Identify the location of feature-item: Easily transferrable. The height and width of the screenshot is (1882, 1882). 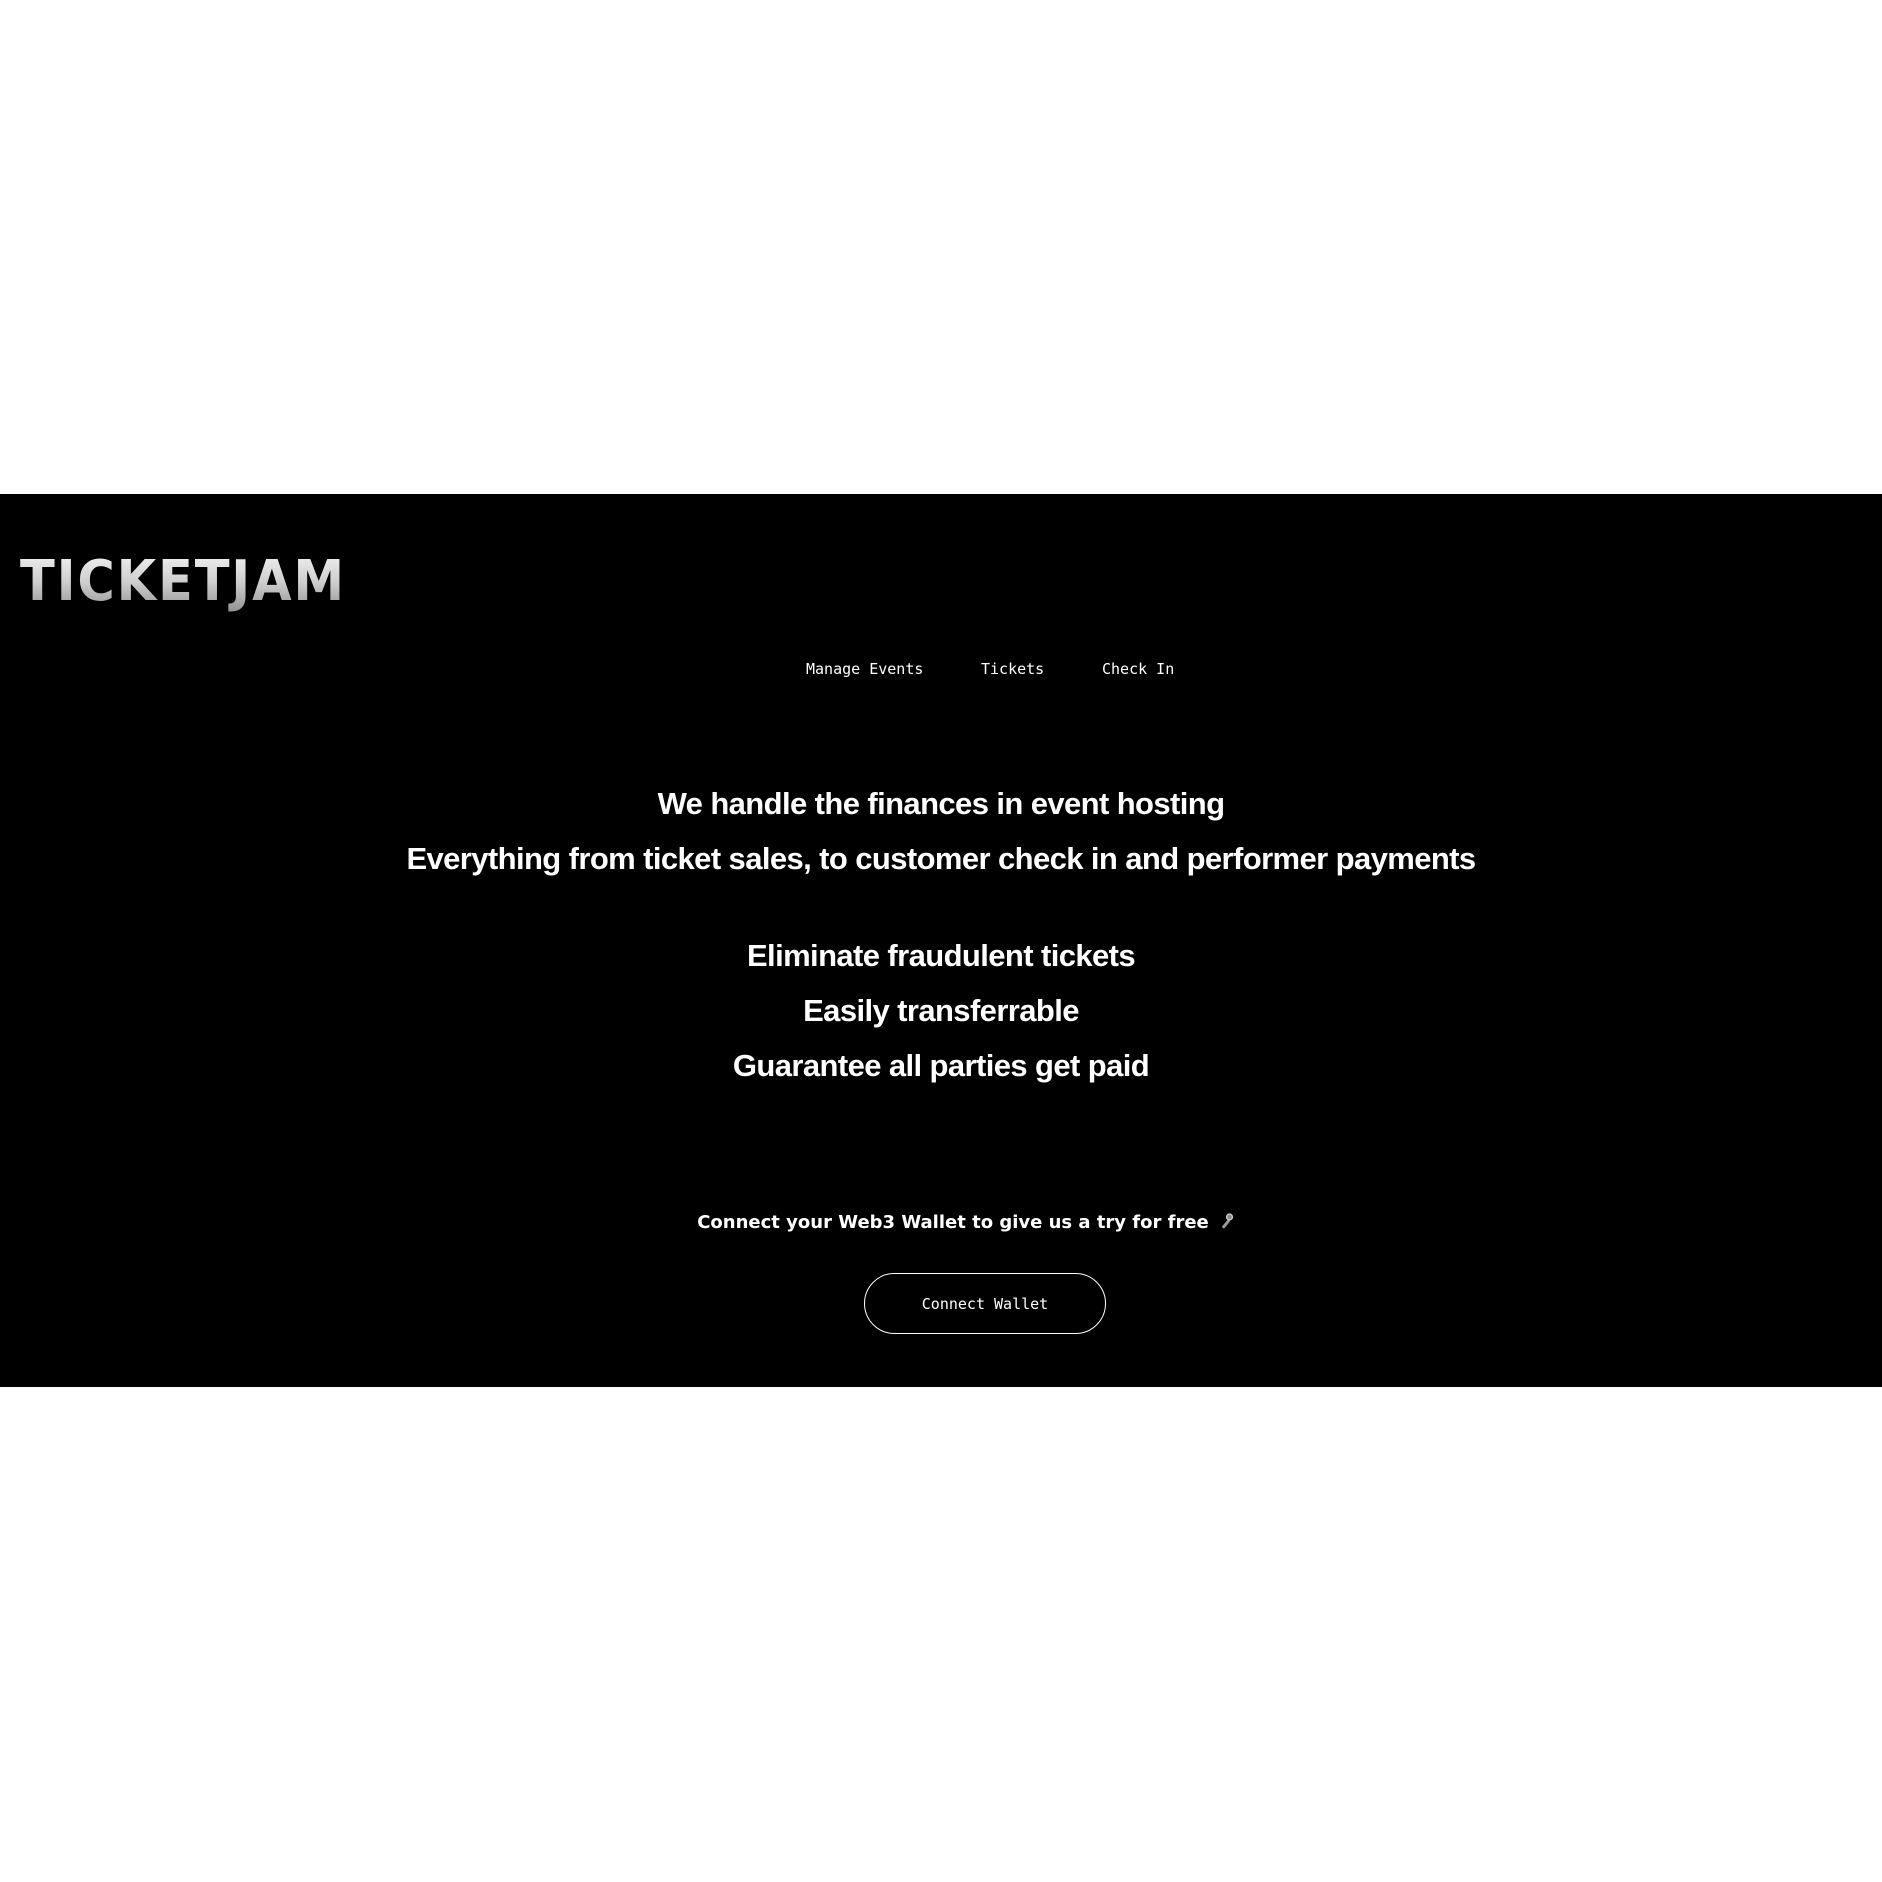
(941, 1010).